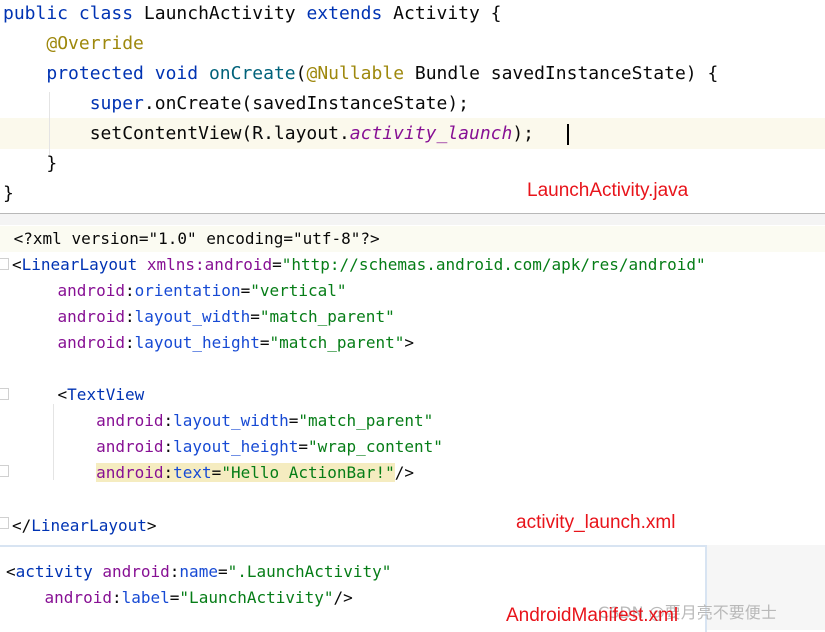 The image size is (825, 632). Describe the element at coordinates (116, 103) in the screenshot. I see `code-token: super` at that location.